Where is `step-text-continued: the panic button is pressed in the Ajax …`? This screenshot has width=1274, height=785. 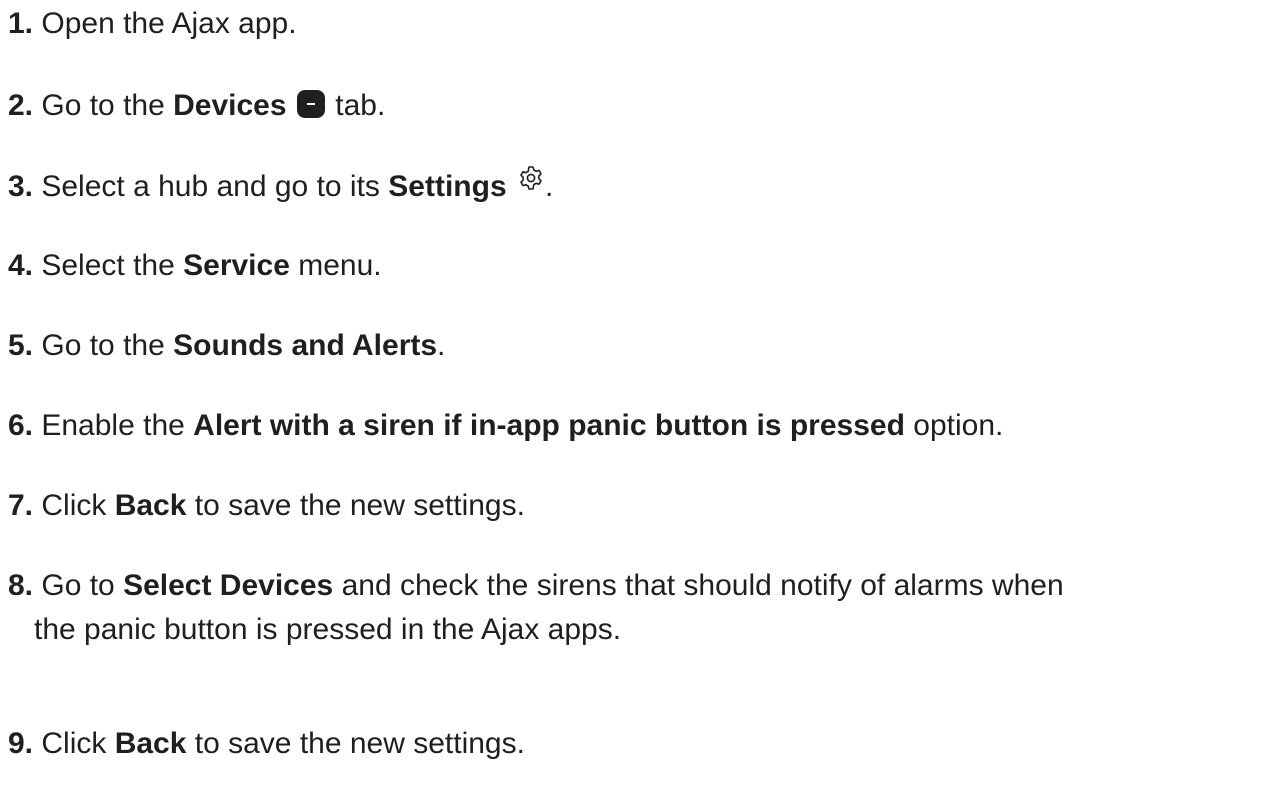
step-text-continued: the panic button is pressed in the Ajax … is located at coordinates (328, 629).